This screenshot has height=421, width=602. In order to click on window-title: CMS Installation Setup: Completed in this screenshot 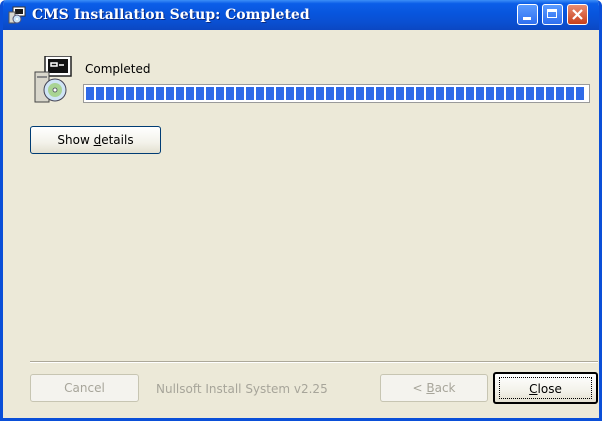, I will do `click(171, 15)`.